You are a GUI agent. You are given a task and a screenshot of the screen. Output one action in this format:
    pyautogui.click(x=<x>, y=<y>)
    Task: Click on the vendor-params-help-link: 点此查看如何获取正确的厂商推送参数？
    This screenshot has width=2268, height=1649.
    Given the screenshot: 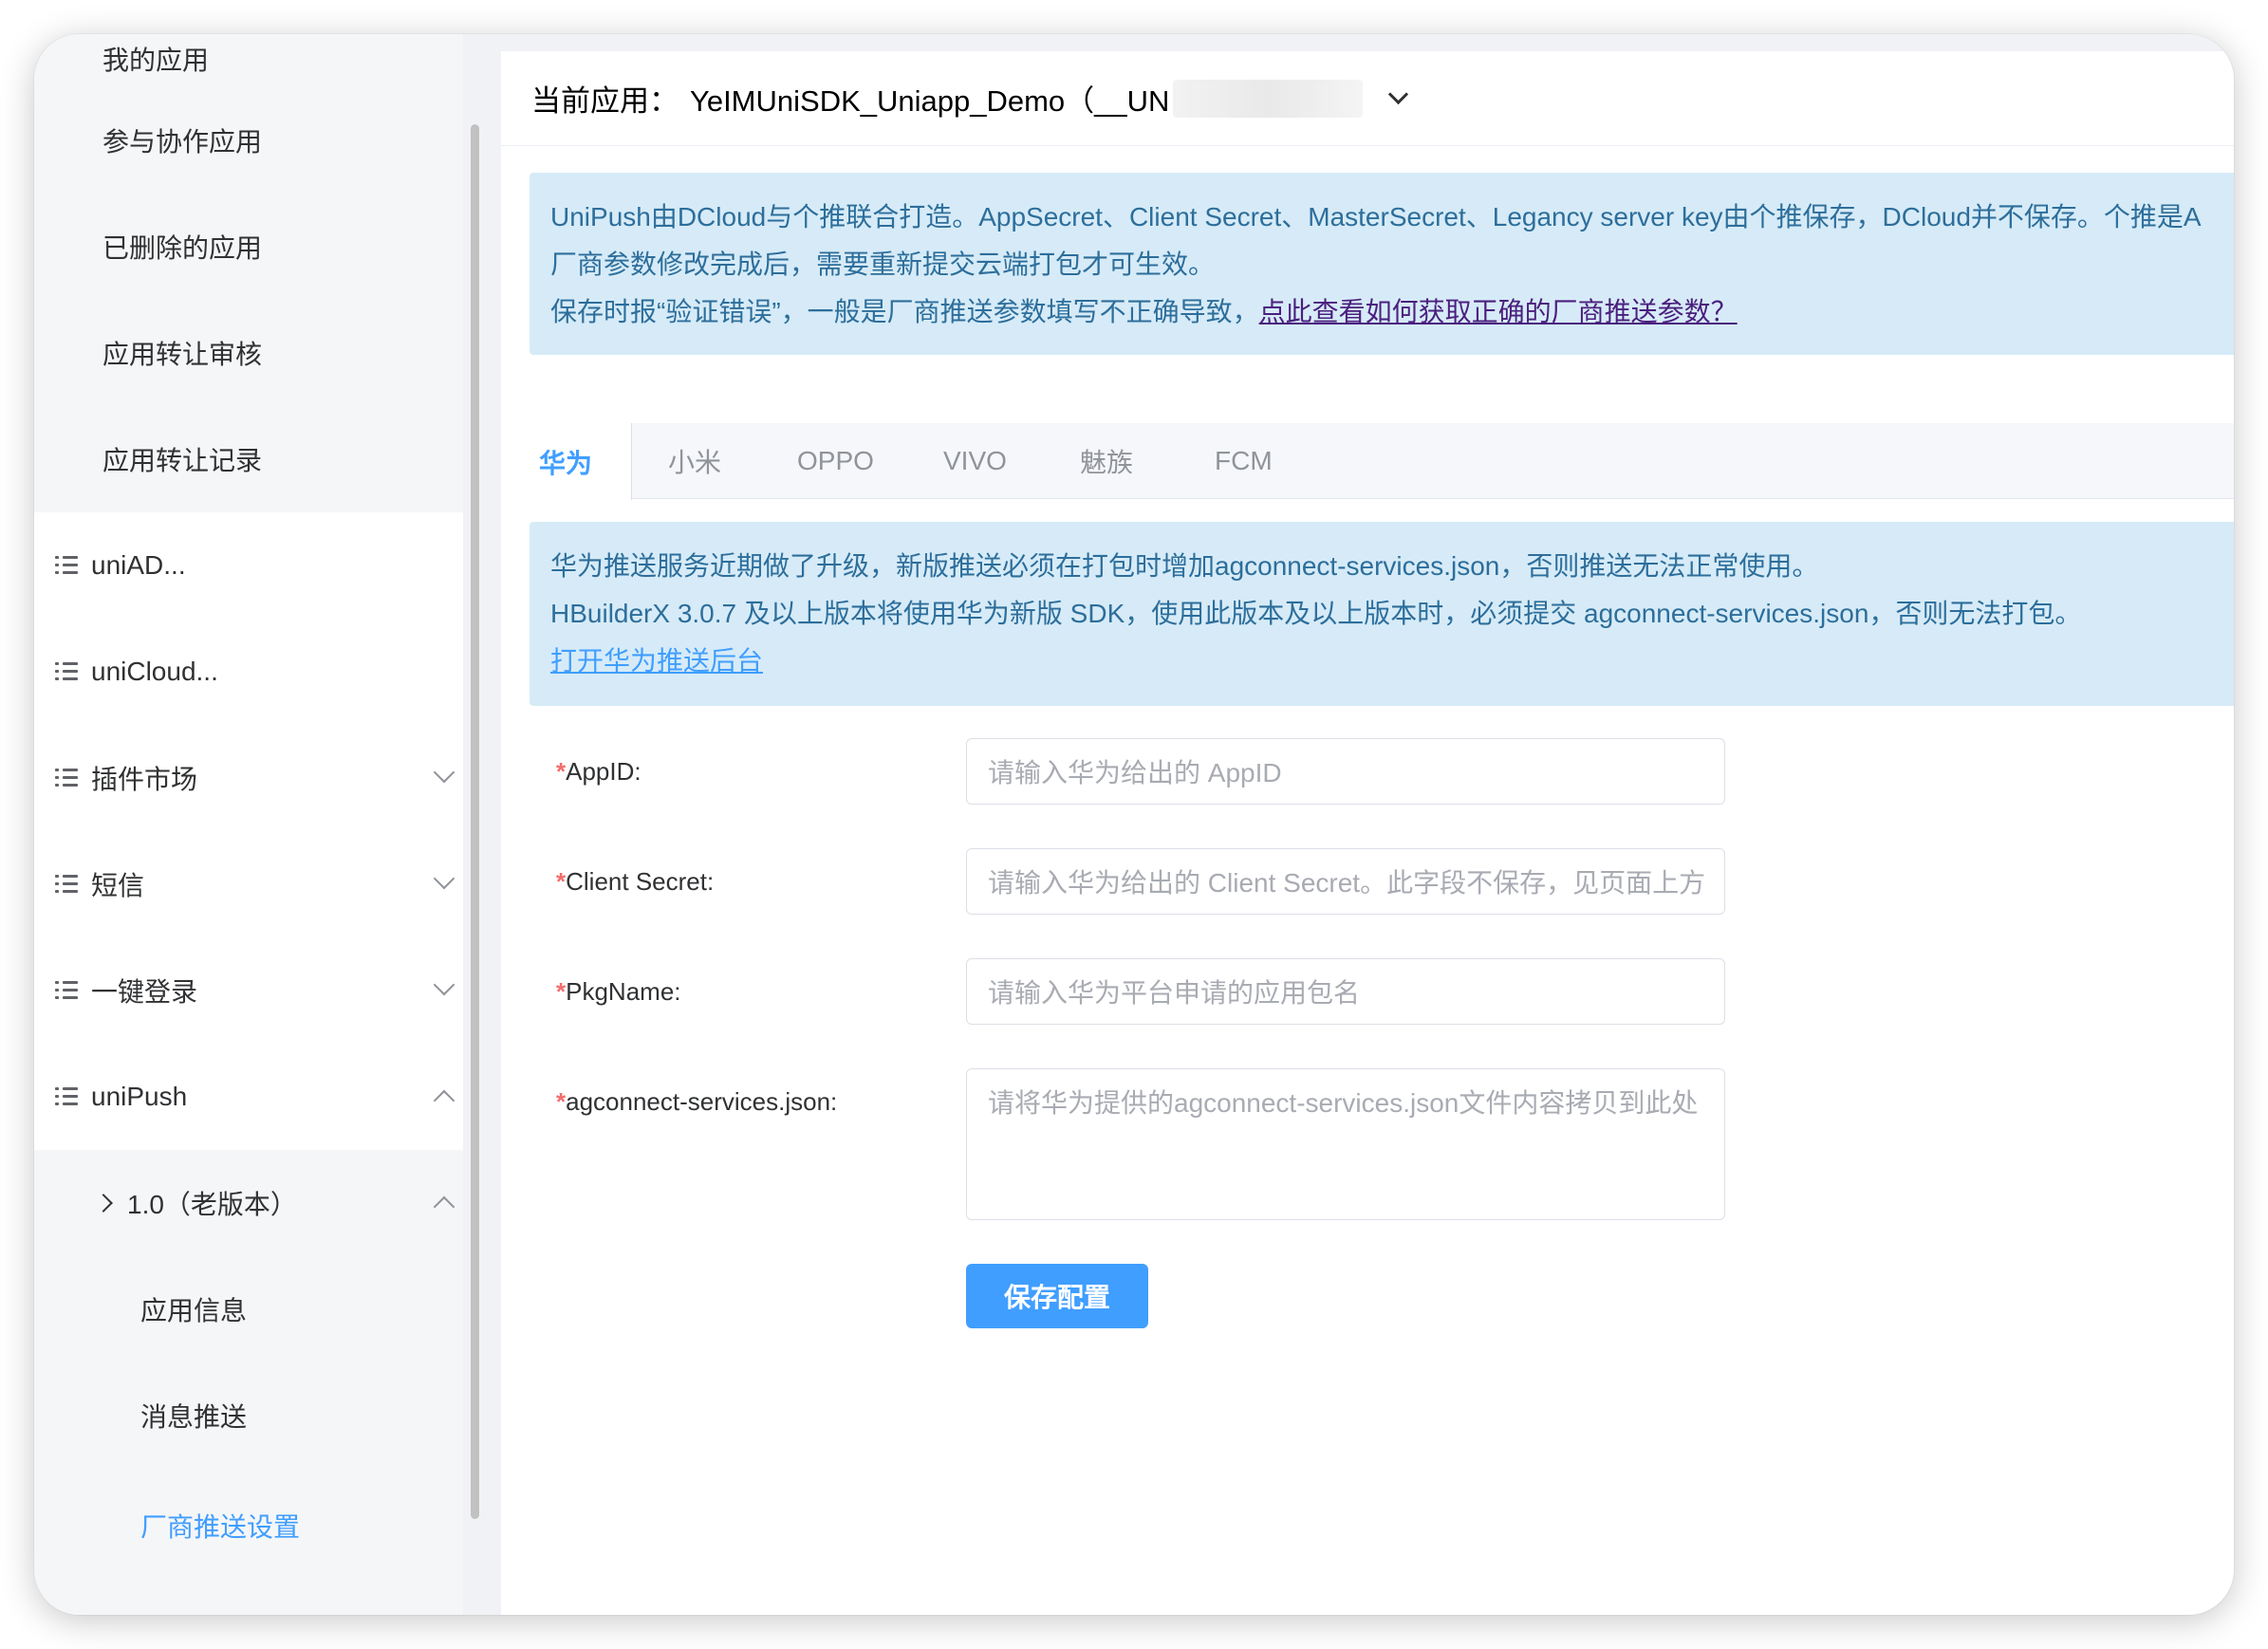 What is the action you would take?
    pyautogui.click(x=1498, y=311)
    